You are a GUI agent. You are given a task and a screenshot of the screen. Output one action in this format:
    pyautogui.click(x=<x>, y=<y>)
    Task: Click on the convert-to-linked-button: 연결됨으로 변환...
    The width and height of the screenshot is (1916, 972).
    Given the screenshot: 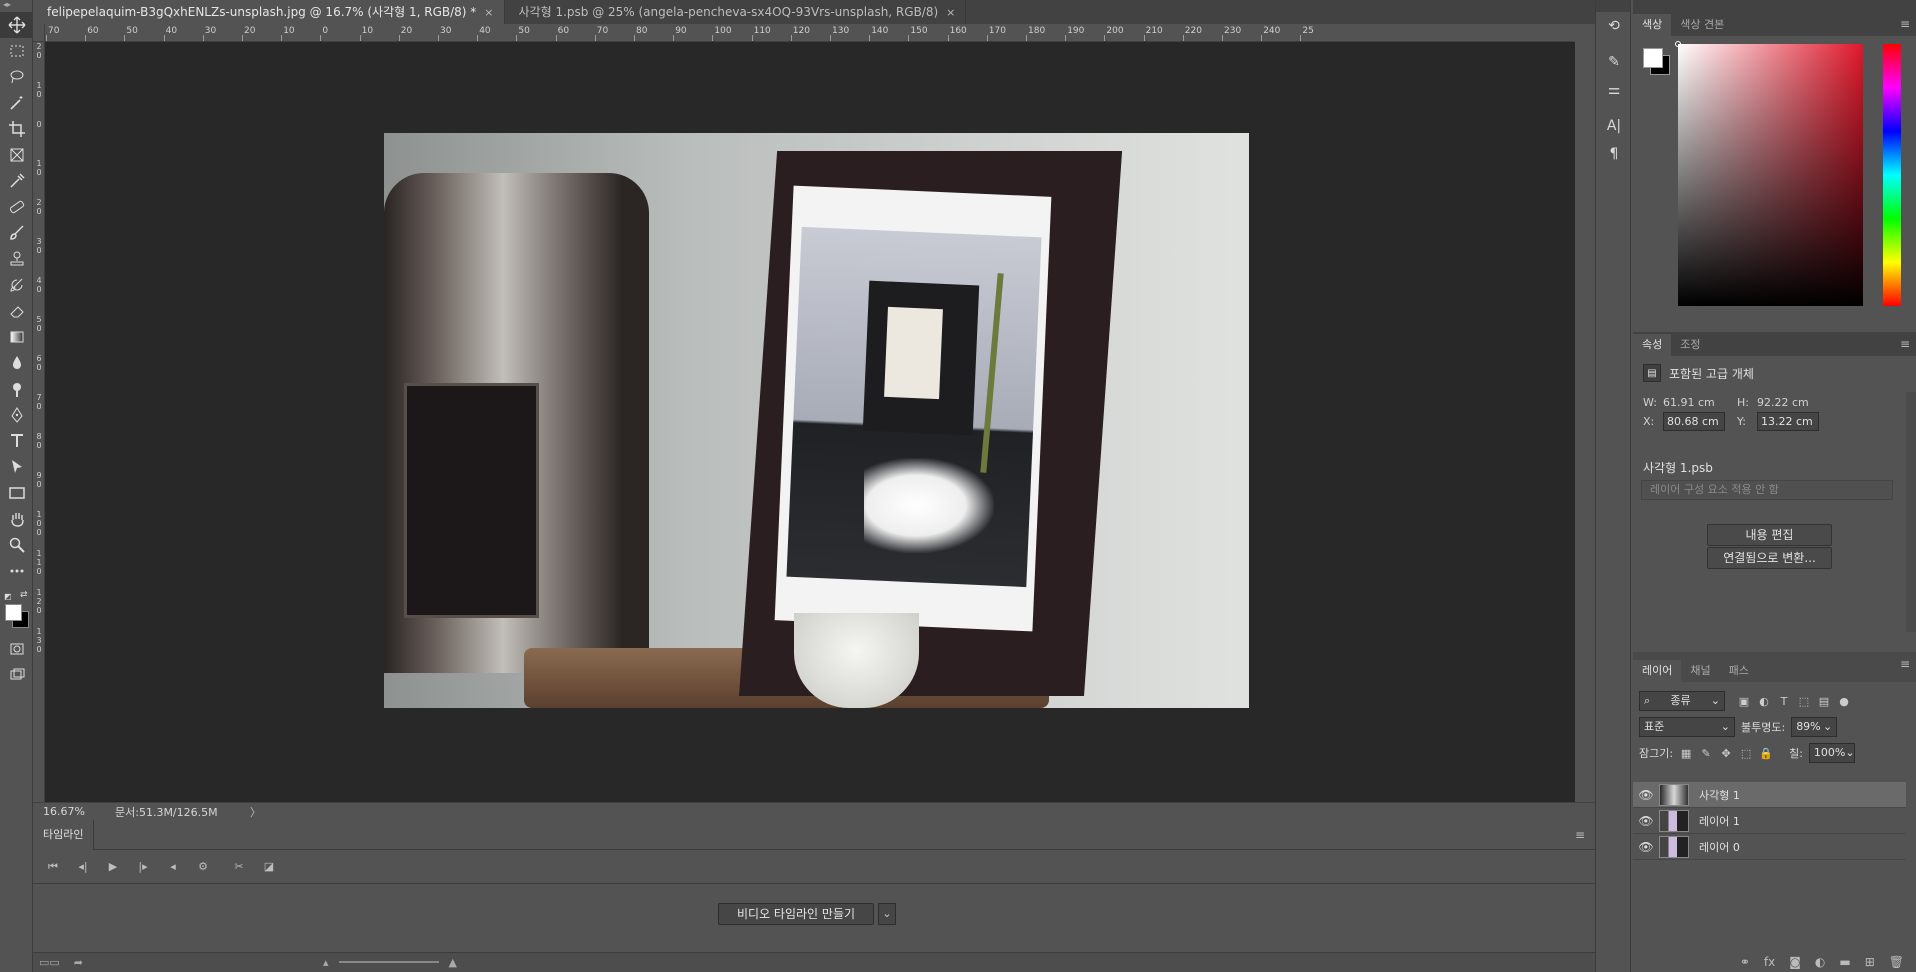 What is the action you would take?
    pyautogui.click(x=1769, y=558)
    